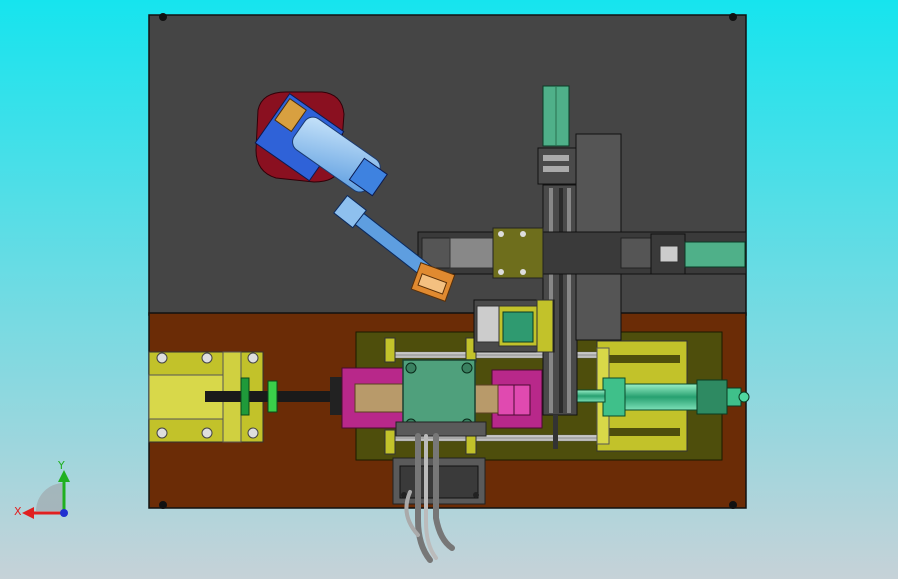  I want to click on horizontal-linear-module, so click(582, 253).